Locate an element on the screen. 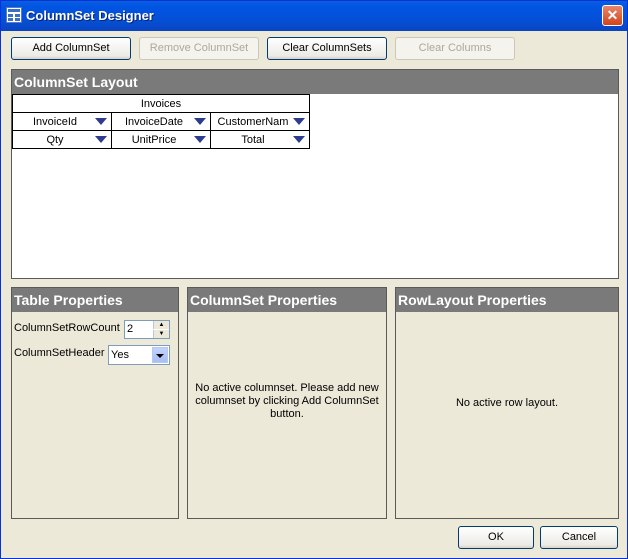  column-label: CustomerNam is located at coordinates (253, 121).